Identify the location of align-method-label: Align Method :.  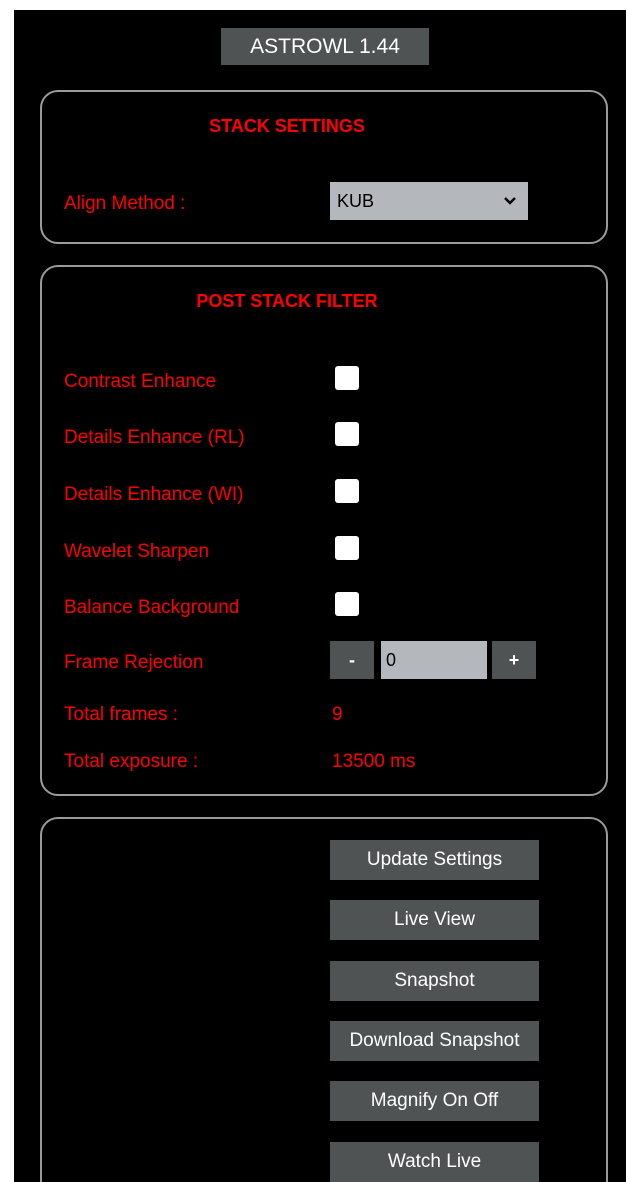
(125, 203).